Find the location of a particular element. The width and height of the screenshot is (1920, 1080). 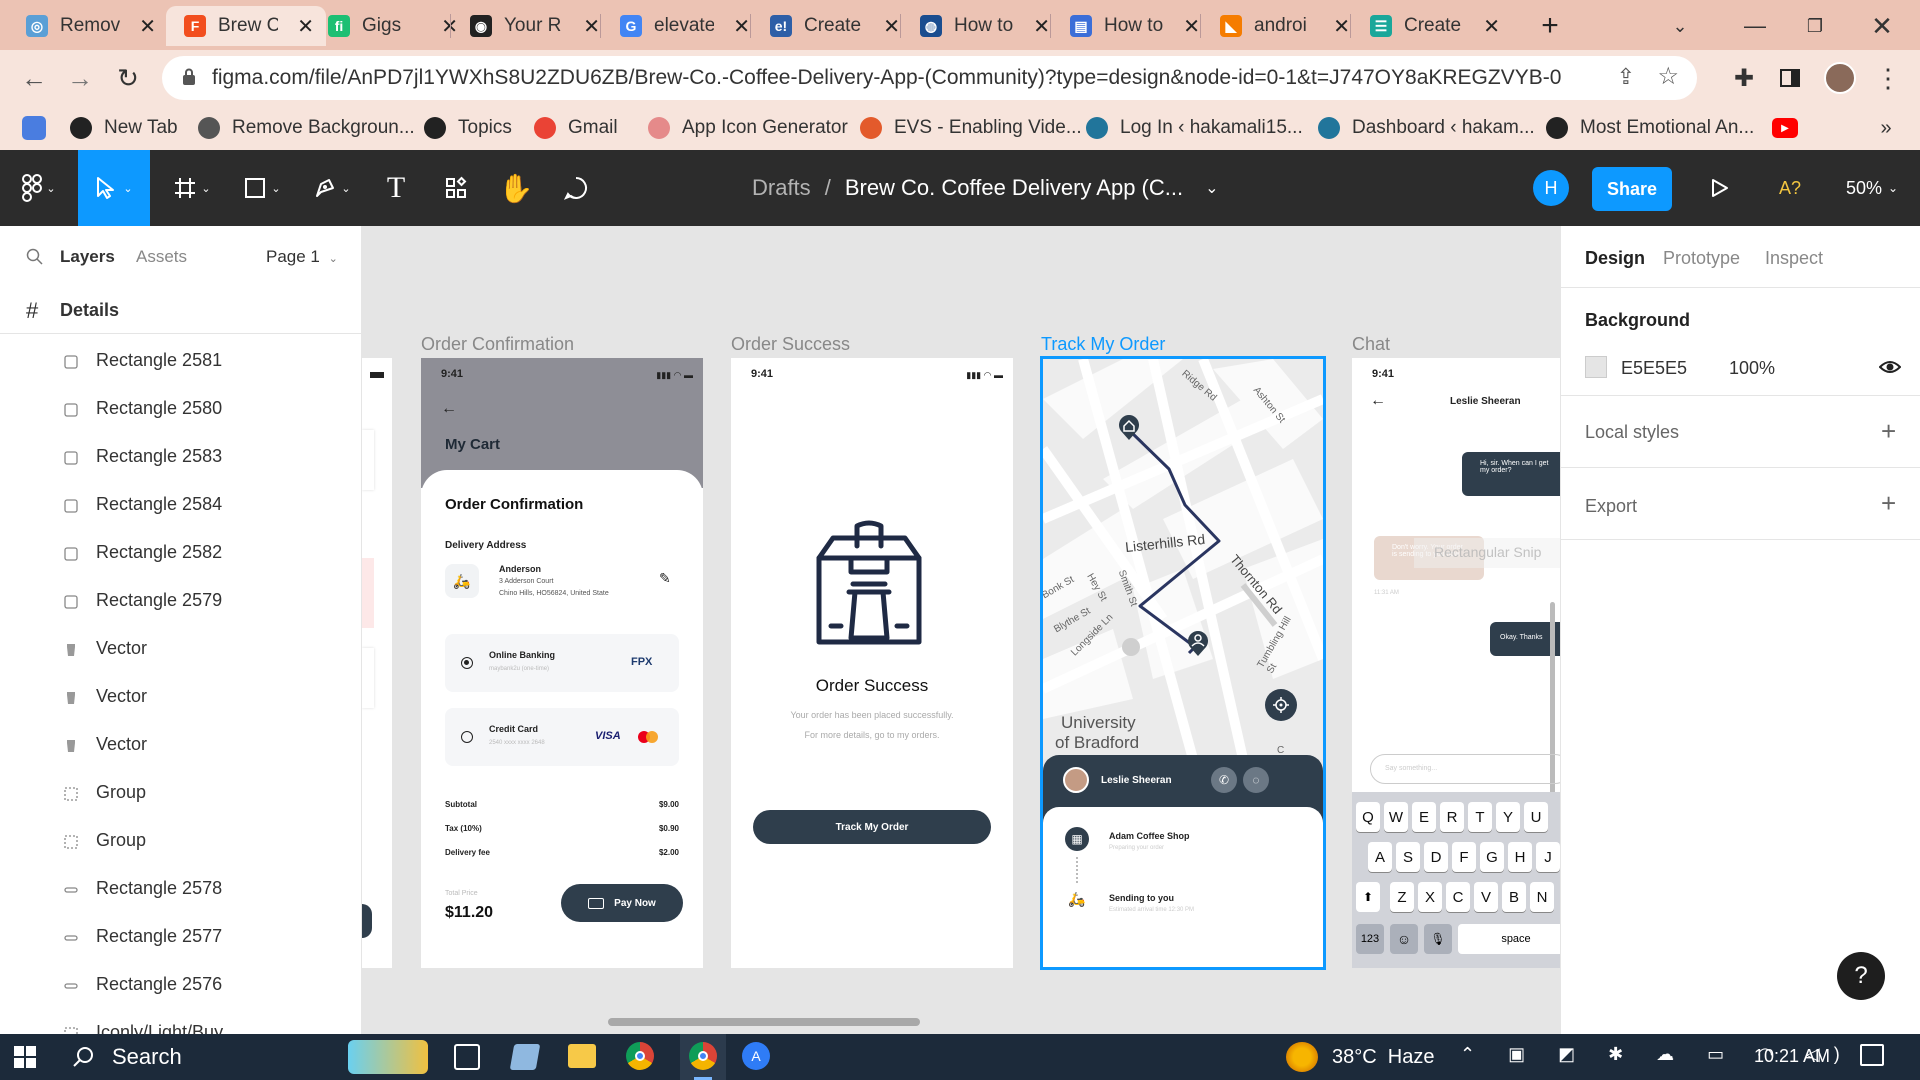

new-tab-button: + is located at coordinates (1550, 26).